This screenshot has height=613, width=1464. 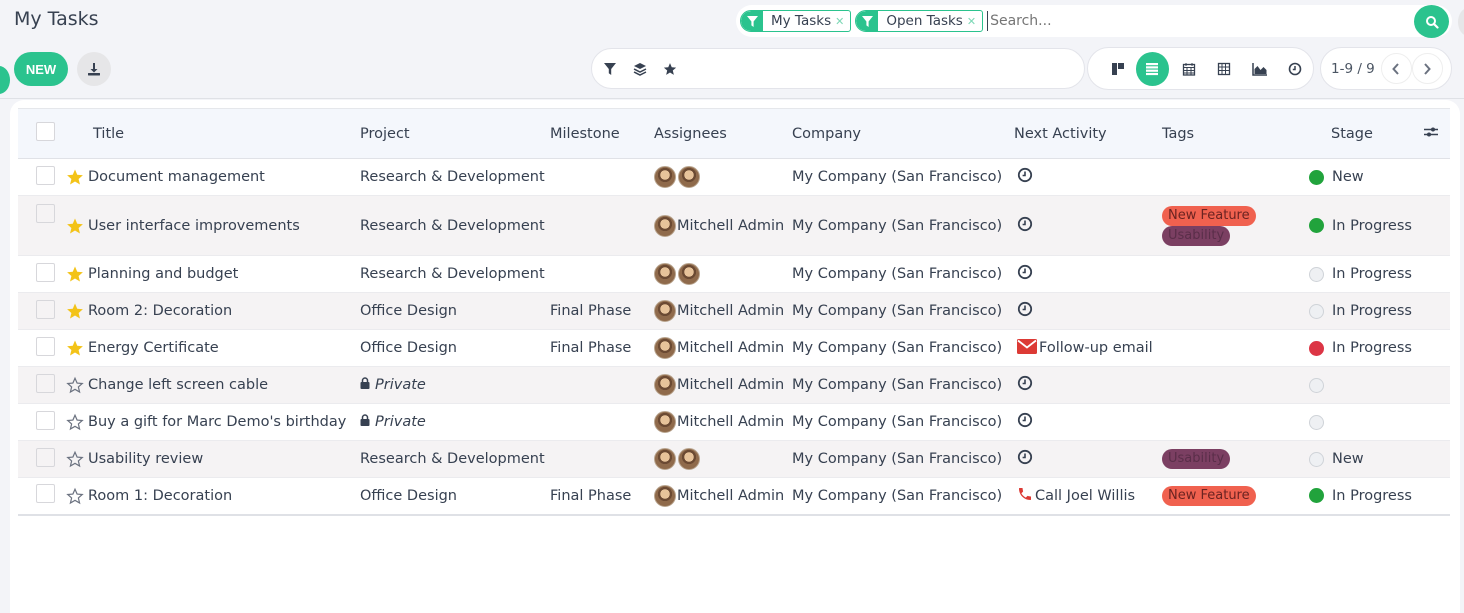 What do you see at coordinates (1296, 69) in the screenshot?
I see `activity-view-button` at bounding box center [1296, 69].